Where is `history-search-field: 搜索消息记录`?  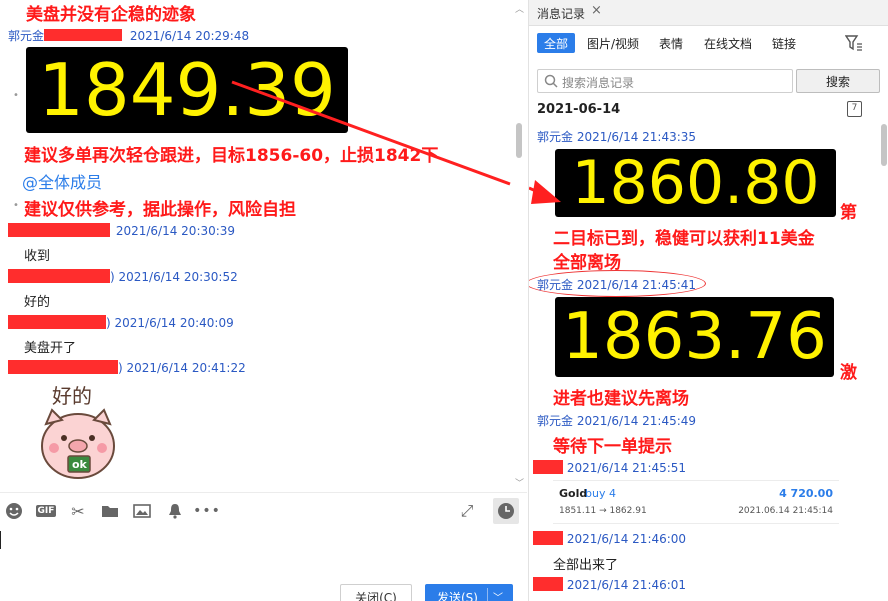 history-search-field: 搜索消息记录 is located at coordinates (665, 81).